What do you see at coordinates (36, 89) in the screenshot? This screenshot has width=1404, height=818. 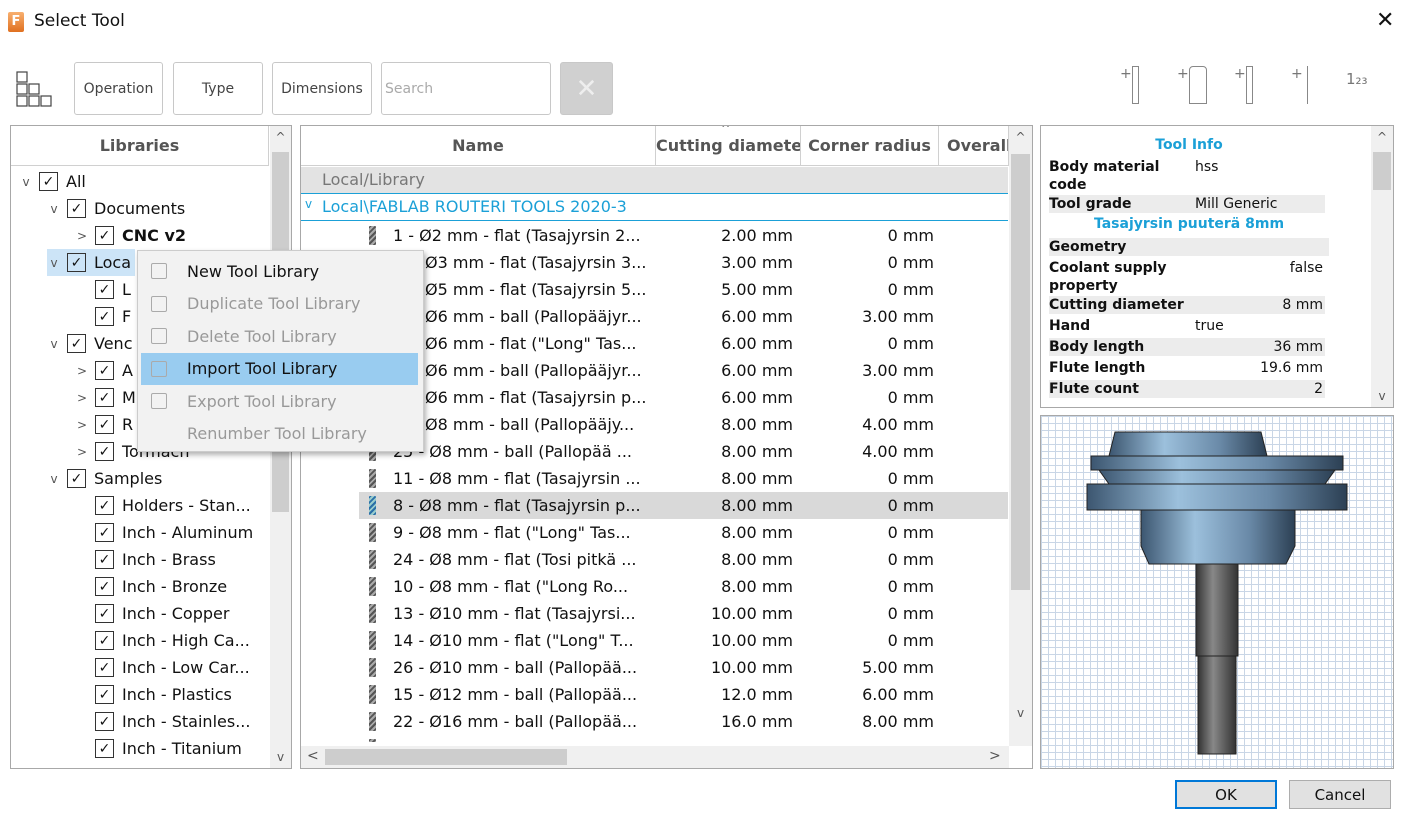 I see `library-view-icon` at bounding box center [36, 89].